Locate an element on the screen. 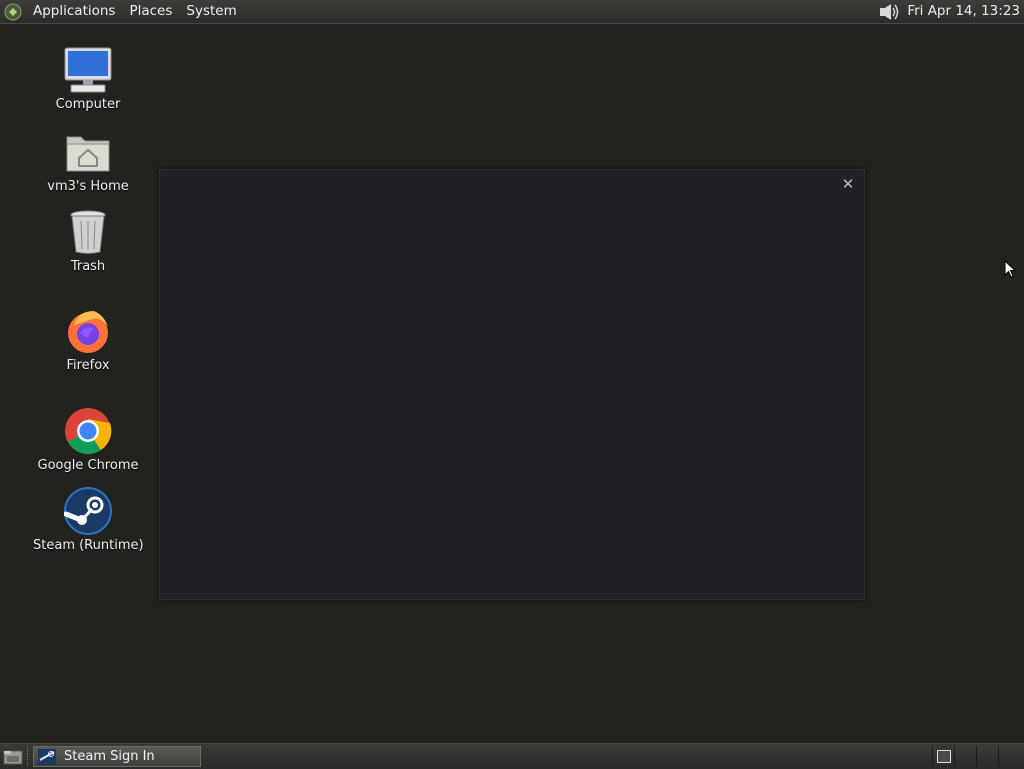  speaker-volume-icon is located at coordinates (889, 11).